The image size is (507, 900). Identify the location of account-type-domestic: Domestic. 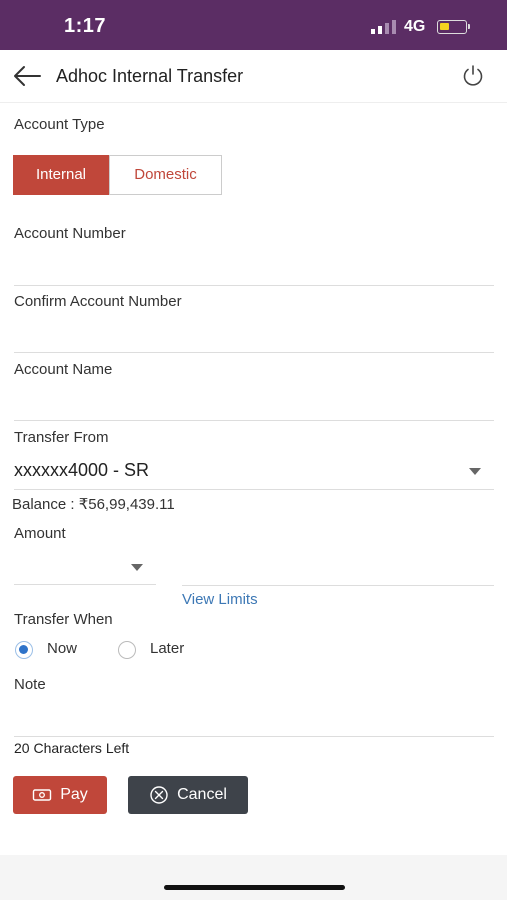
(165, 175).